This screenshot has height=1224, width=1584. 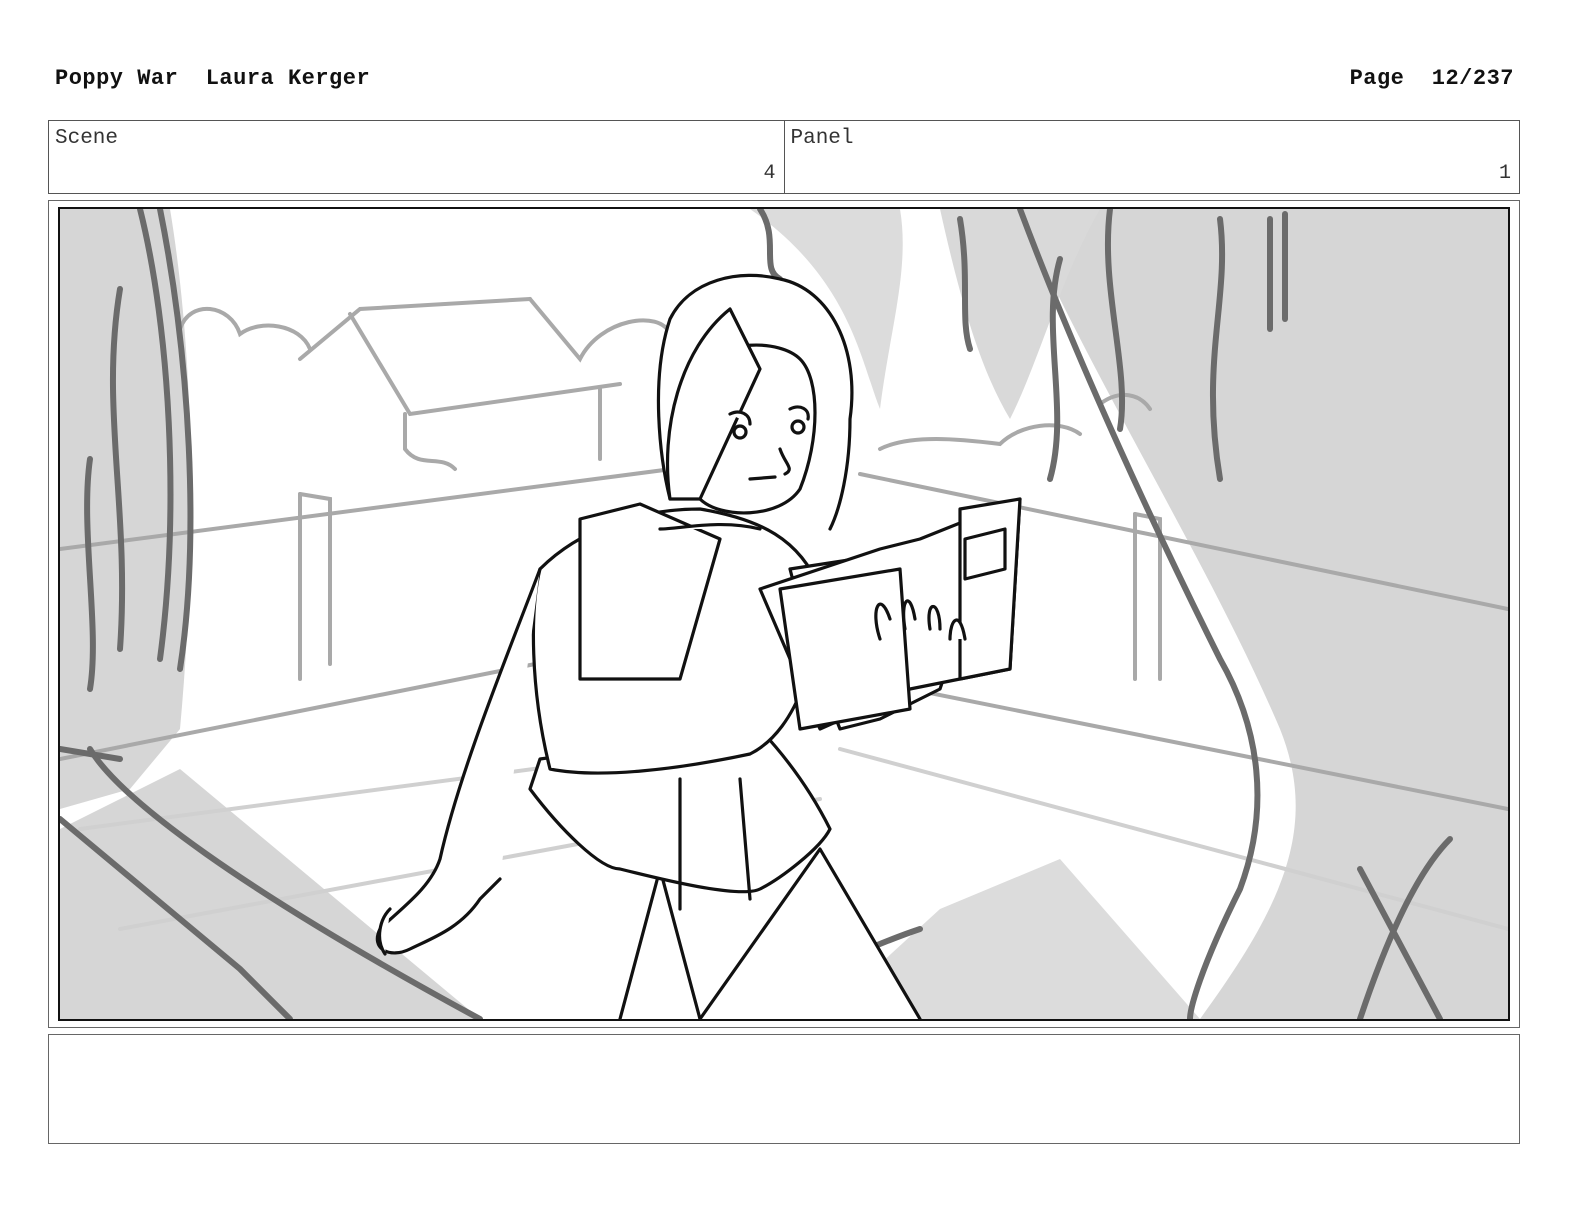 I want to click on page-label: Page, so click(x=1377, y=78).